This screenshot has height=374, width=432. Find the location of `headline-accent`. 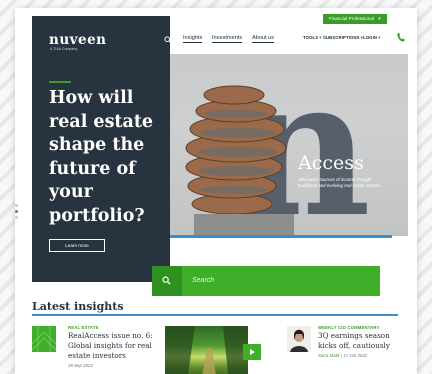

headline-accent is located at coordinates (60, 82).